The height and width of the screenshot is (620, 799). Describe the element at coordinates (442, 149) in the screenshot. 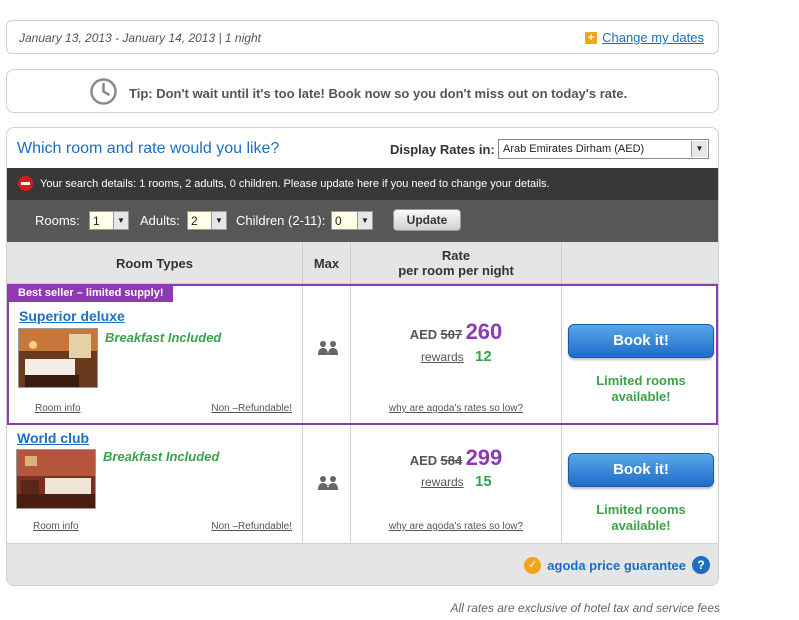

I see `display-rates-label: Display Rates in:` at that location.